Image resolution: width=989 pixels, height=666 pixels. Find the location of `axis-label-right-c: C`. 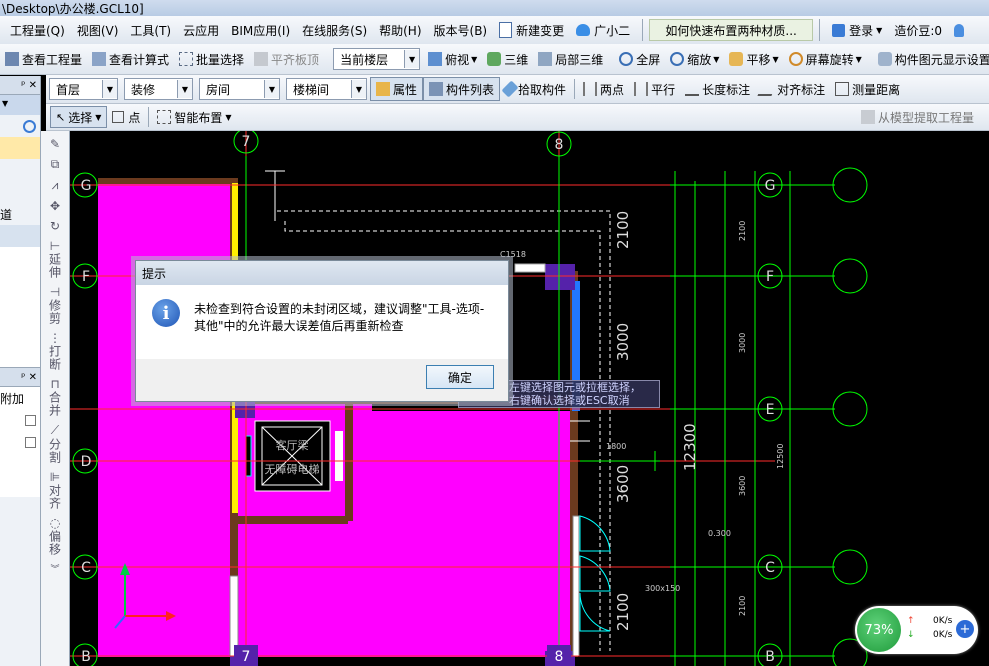

axis-label-right-c: C is located at coordinates (770, 568).